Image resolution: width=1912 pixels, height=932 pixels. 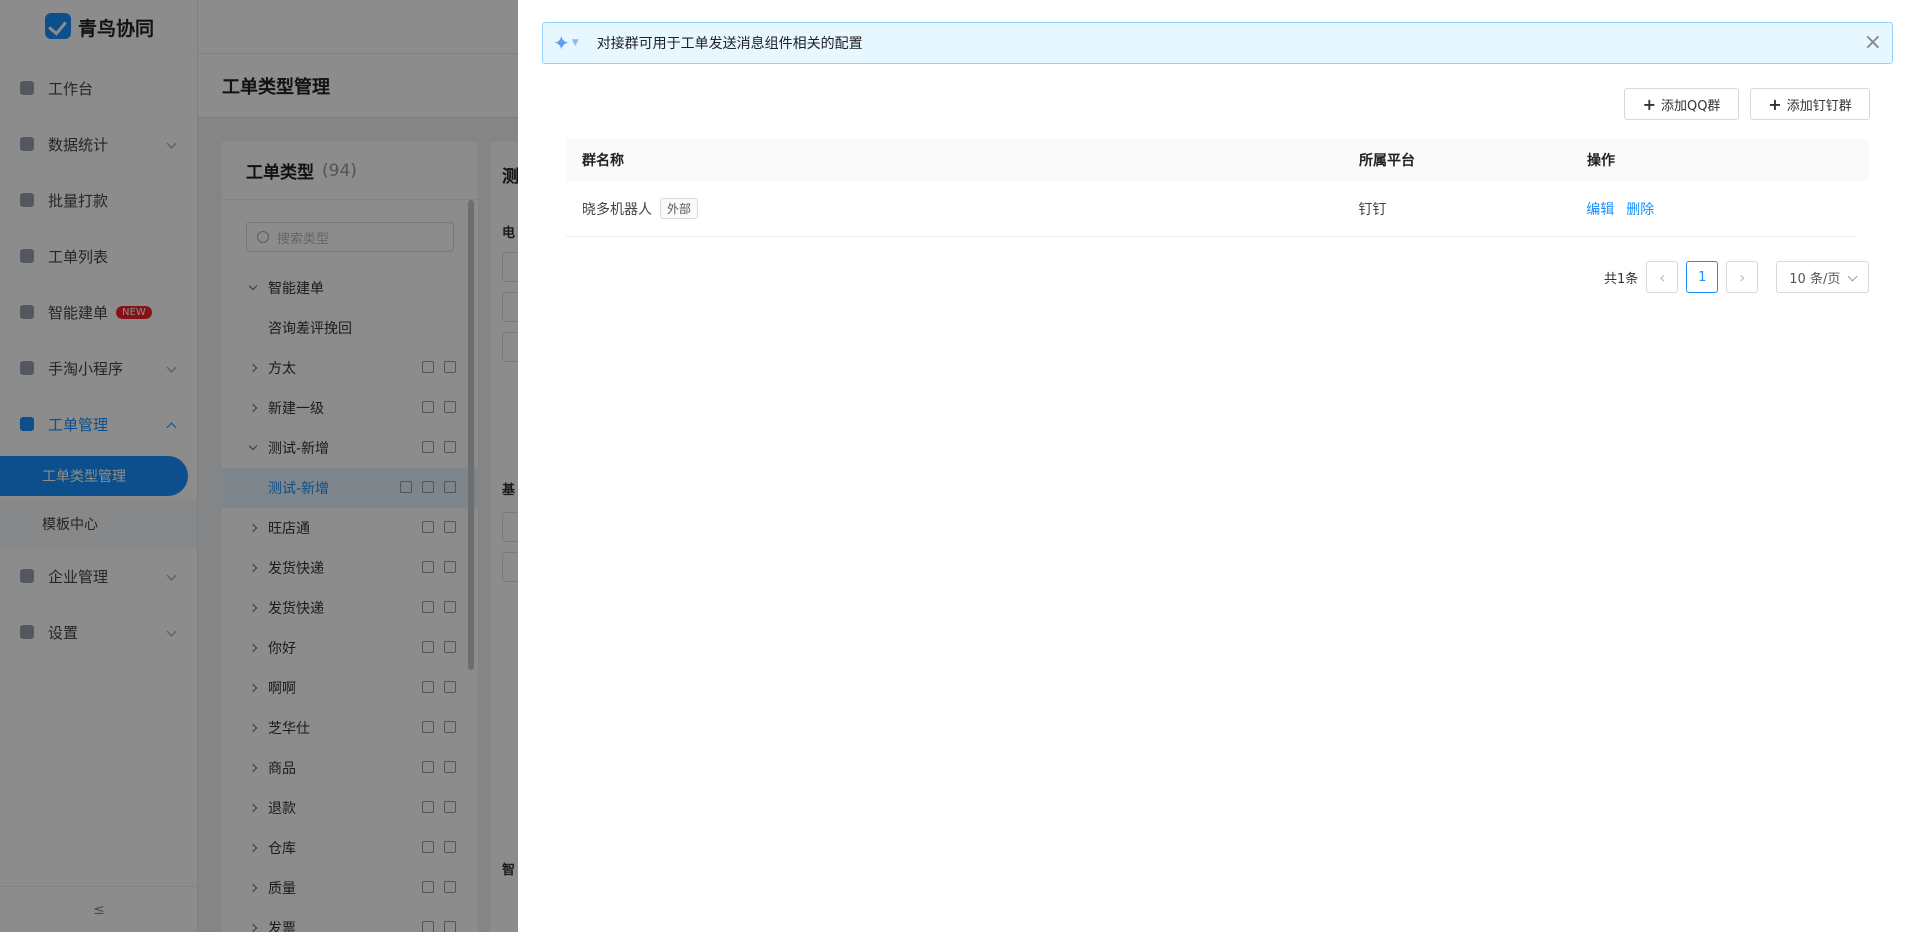 I want to click on table-row: 晓多机器人 外部 钉钉 编辑 删除, so click(x=1211, y=209).